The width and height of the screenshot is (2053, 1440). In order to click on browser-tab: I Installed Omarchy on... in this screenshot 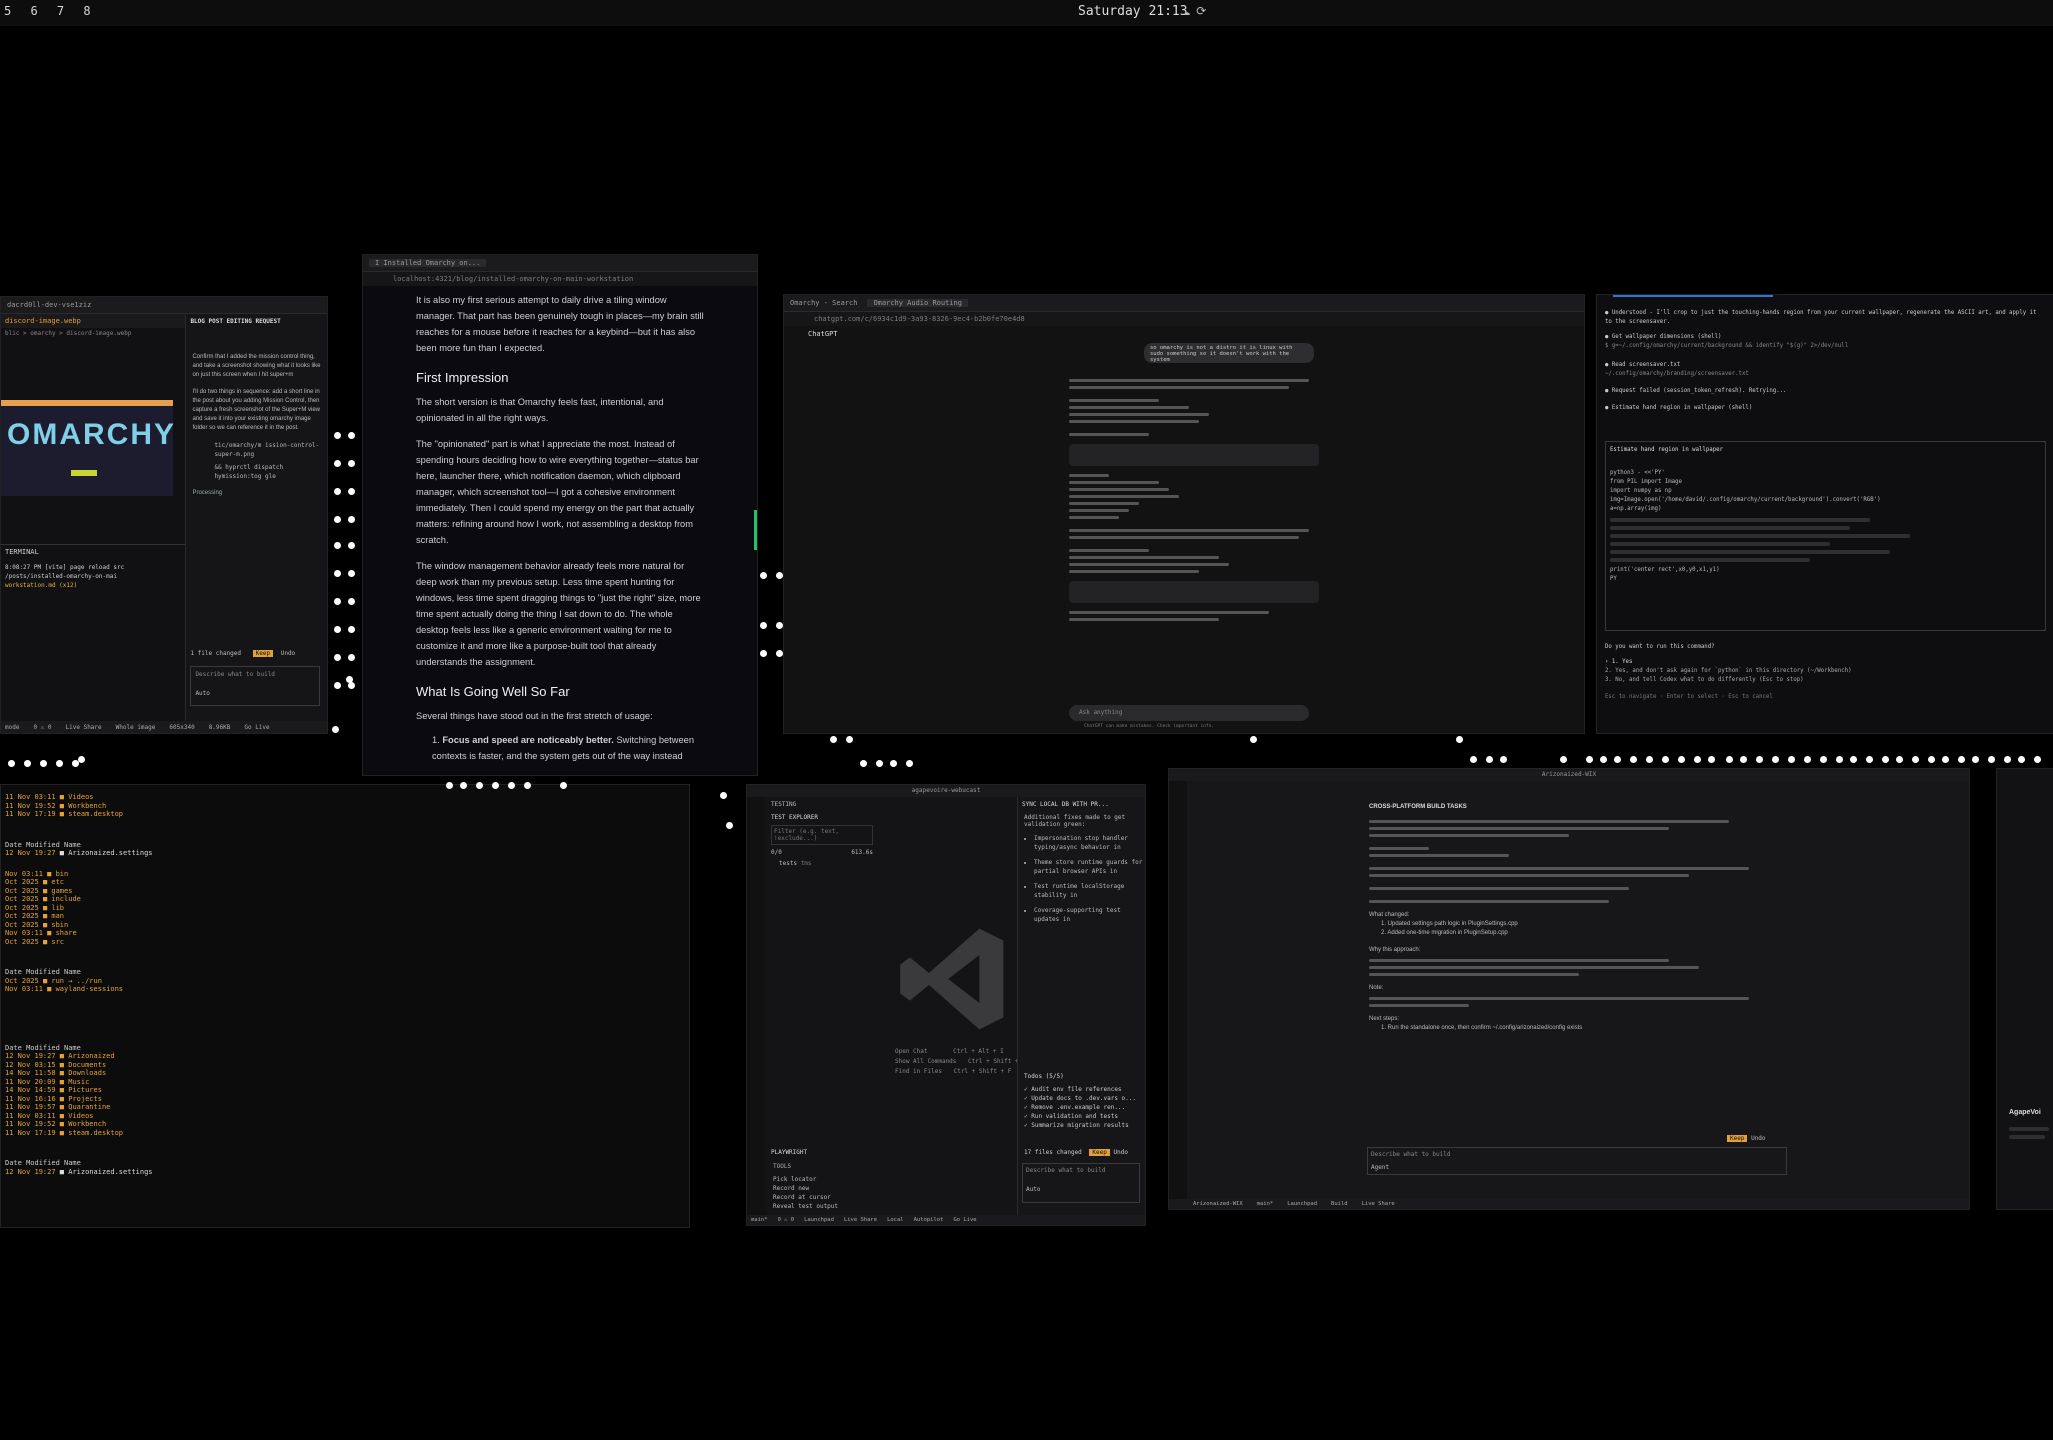, I will do `click(428, 263)`.